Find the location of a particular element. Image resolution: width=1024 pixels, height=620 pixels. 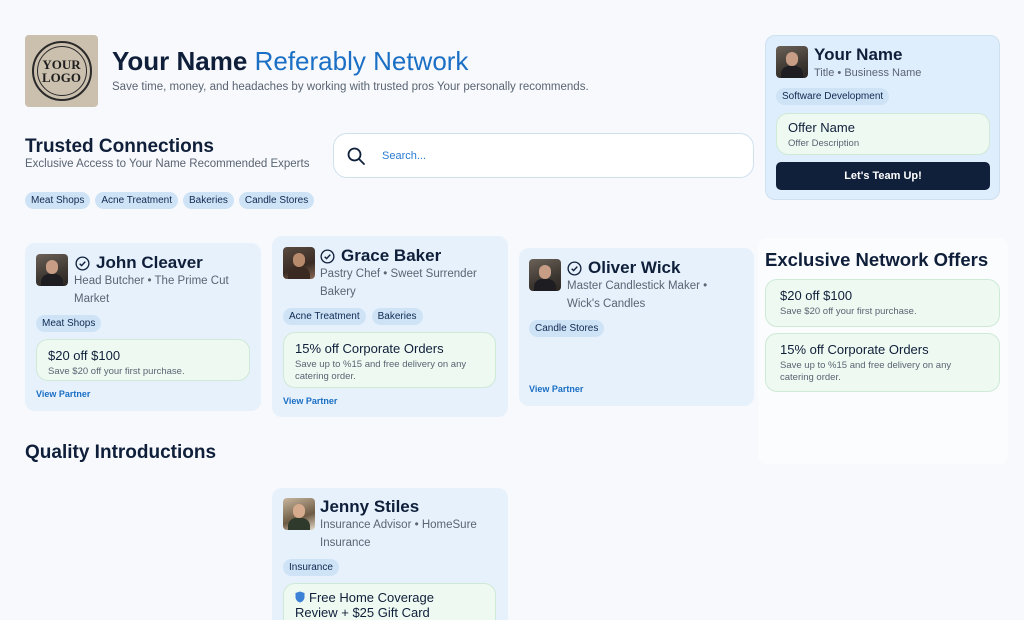

offer-title: Offer Name is located at coordinates (821, 127).